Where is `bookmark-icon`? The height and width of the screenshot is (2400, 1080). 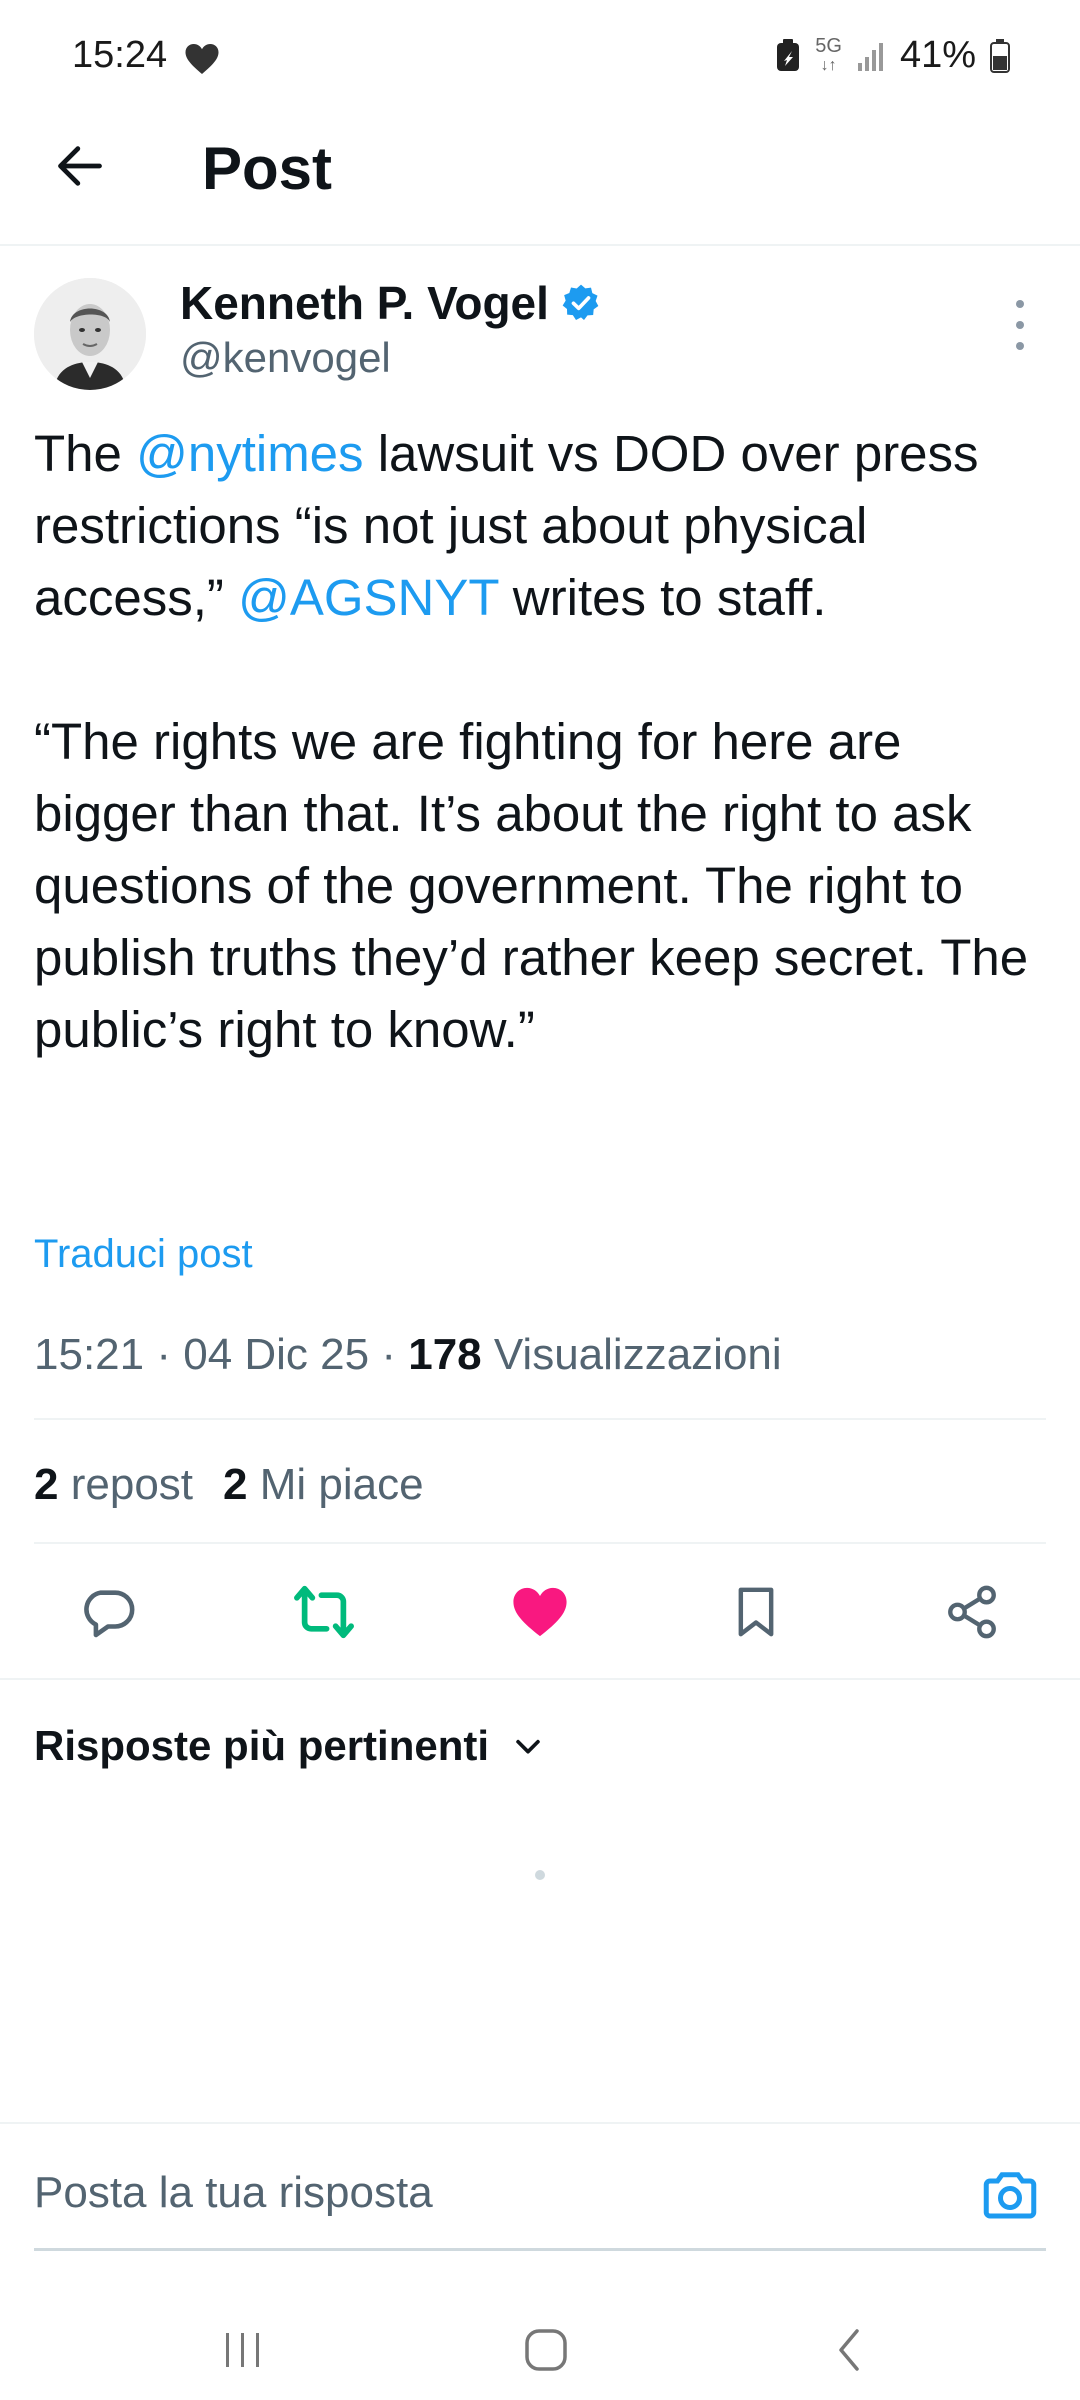 bookmark-icon is located at coordinates (756, 1612).